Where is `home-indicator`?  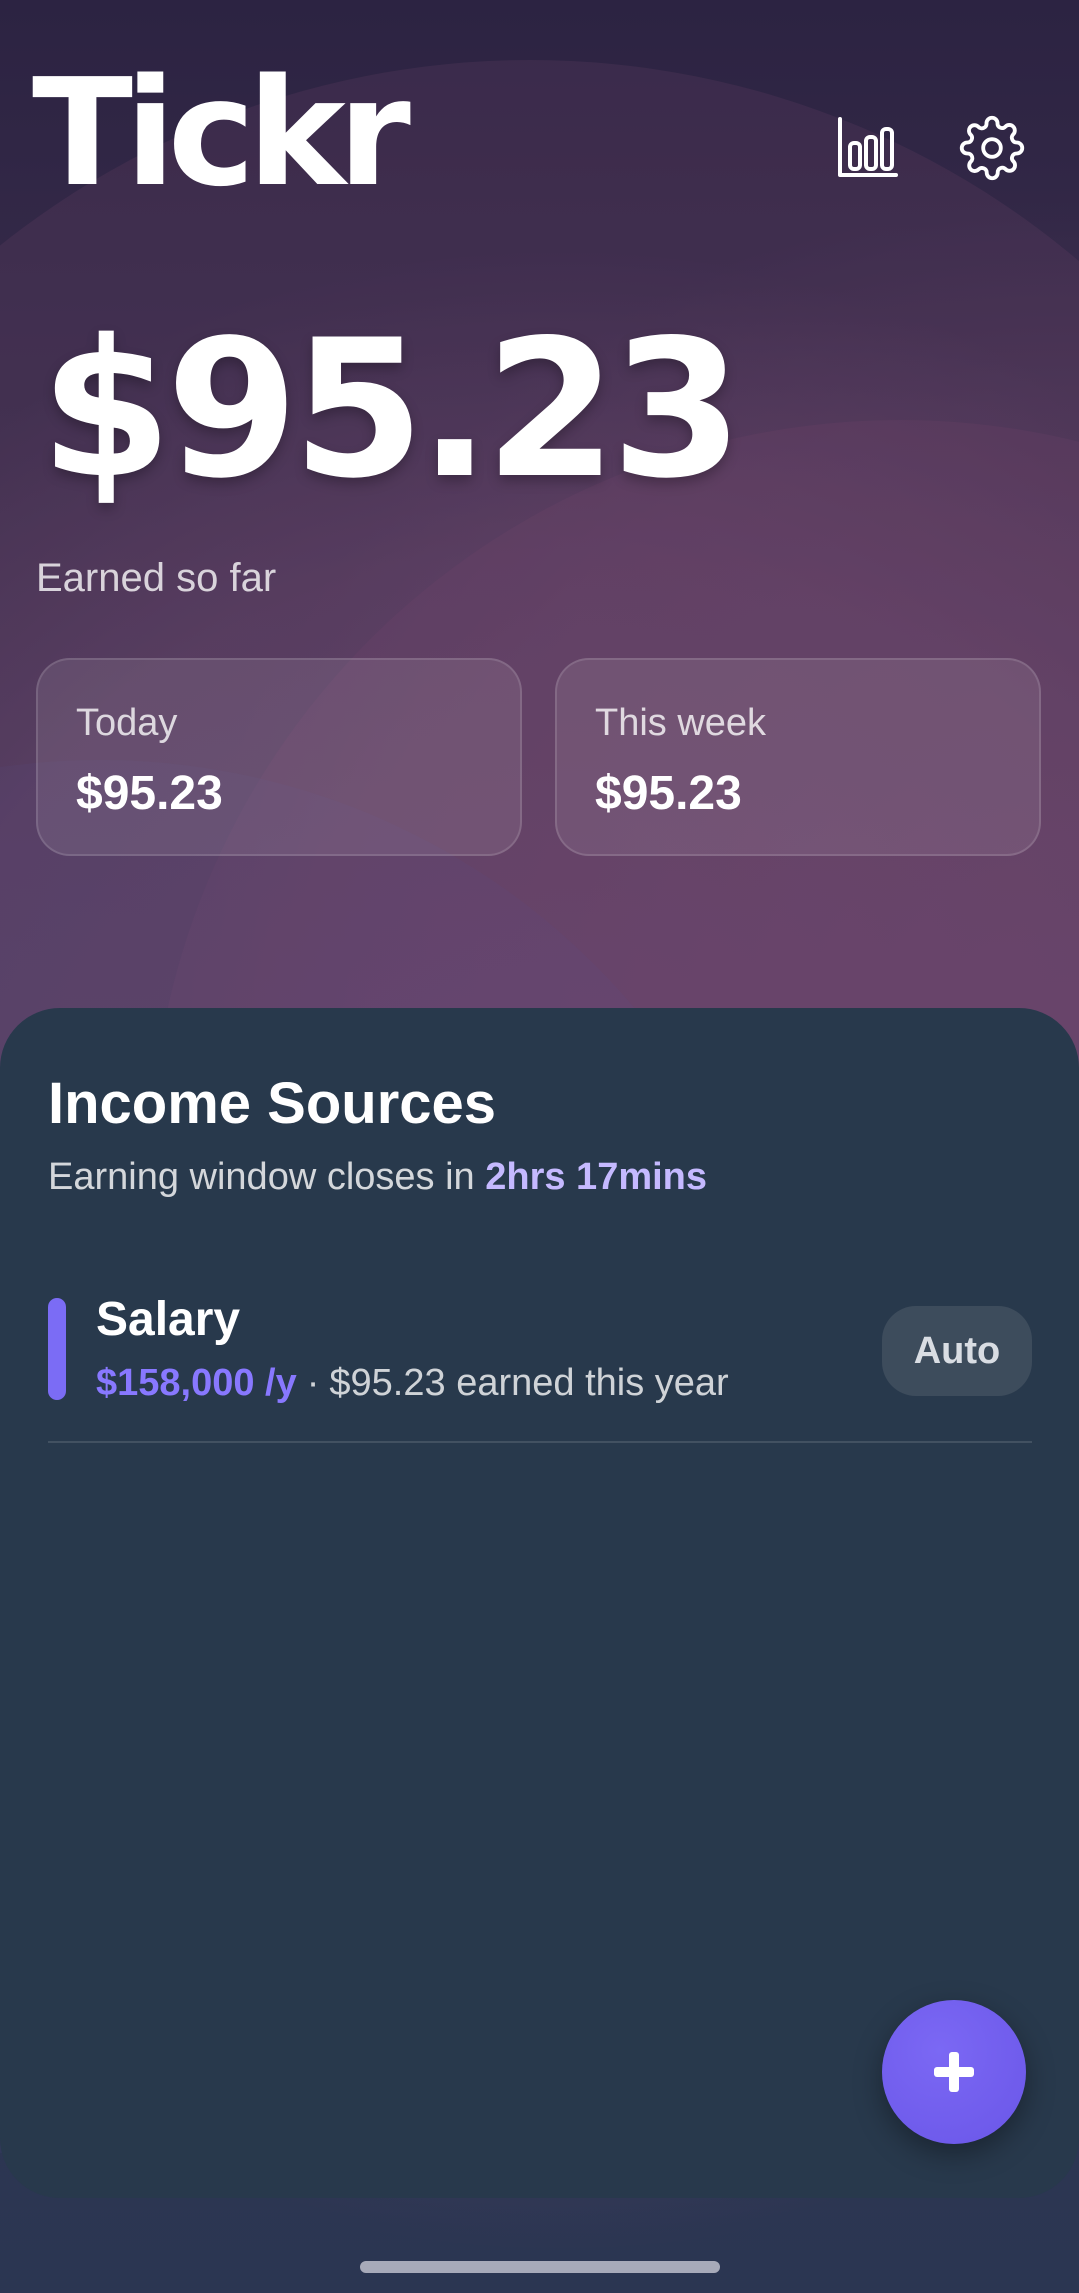
home-indicator is located at coordinates (540, 2267).